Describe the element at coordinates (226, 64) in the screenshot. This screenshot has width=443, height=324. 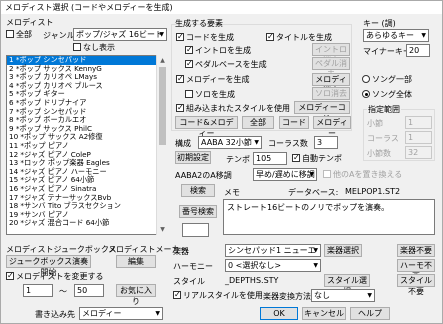
I see `pedal-checkbox: ペダルベースを生成` at that location.